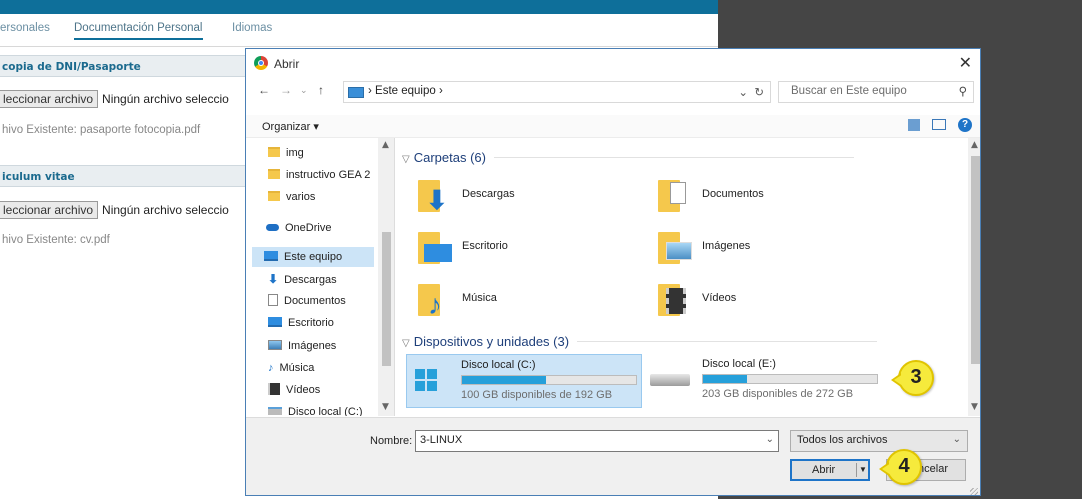  I want to click on nav-item-escritorio: Escritorio, so click(301, 323).